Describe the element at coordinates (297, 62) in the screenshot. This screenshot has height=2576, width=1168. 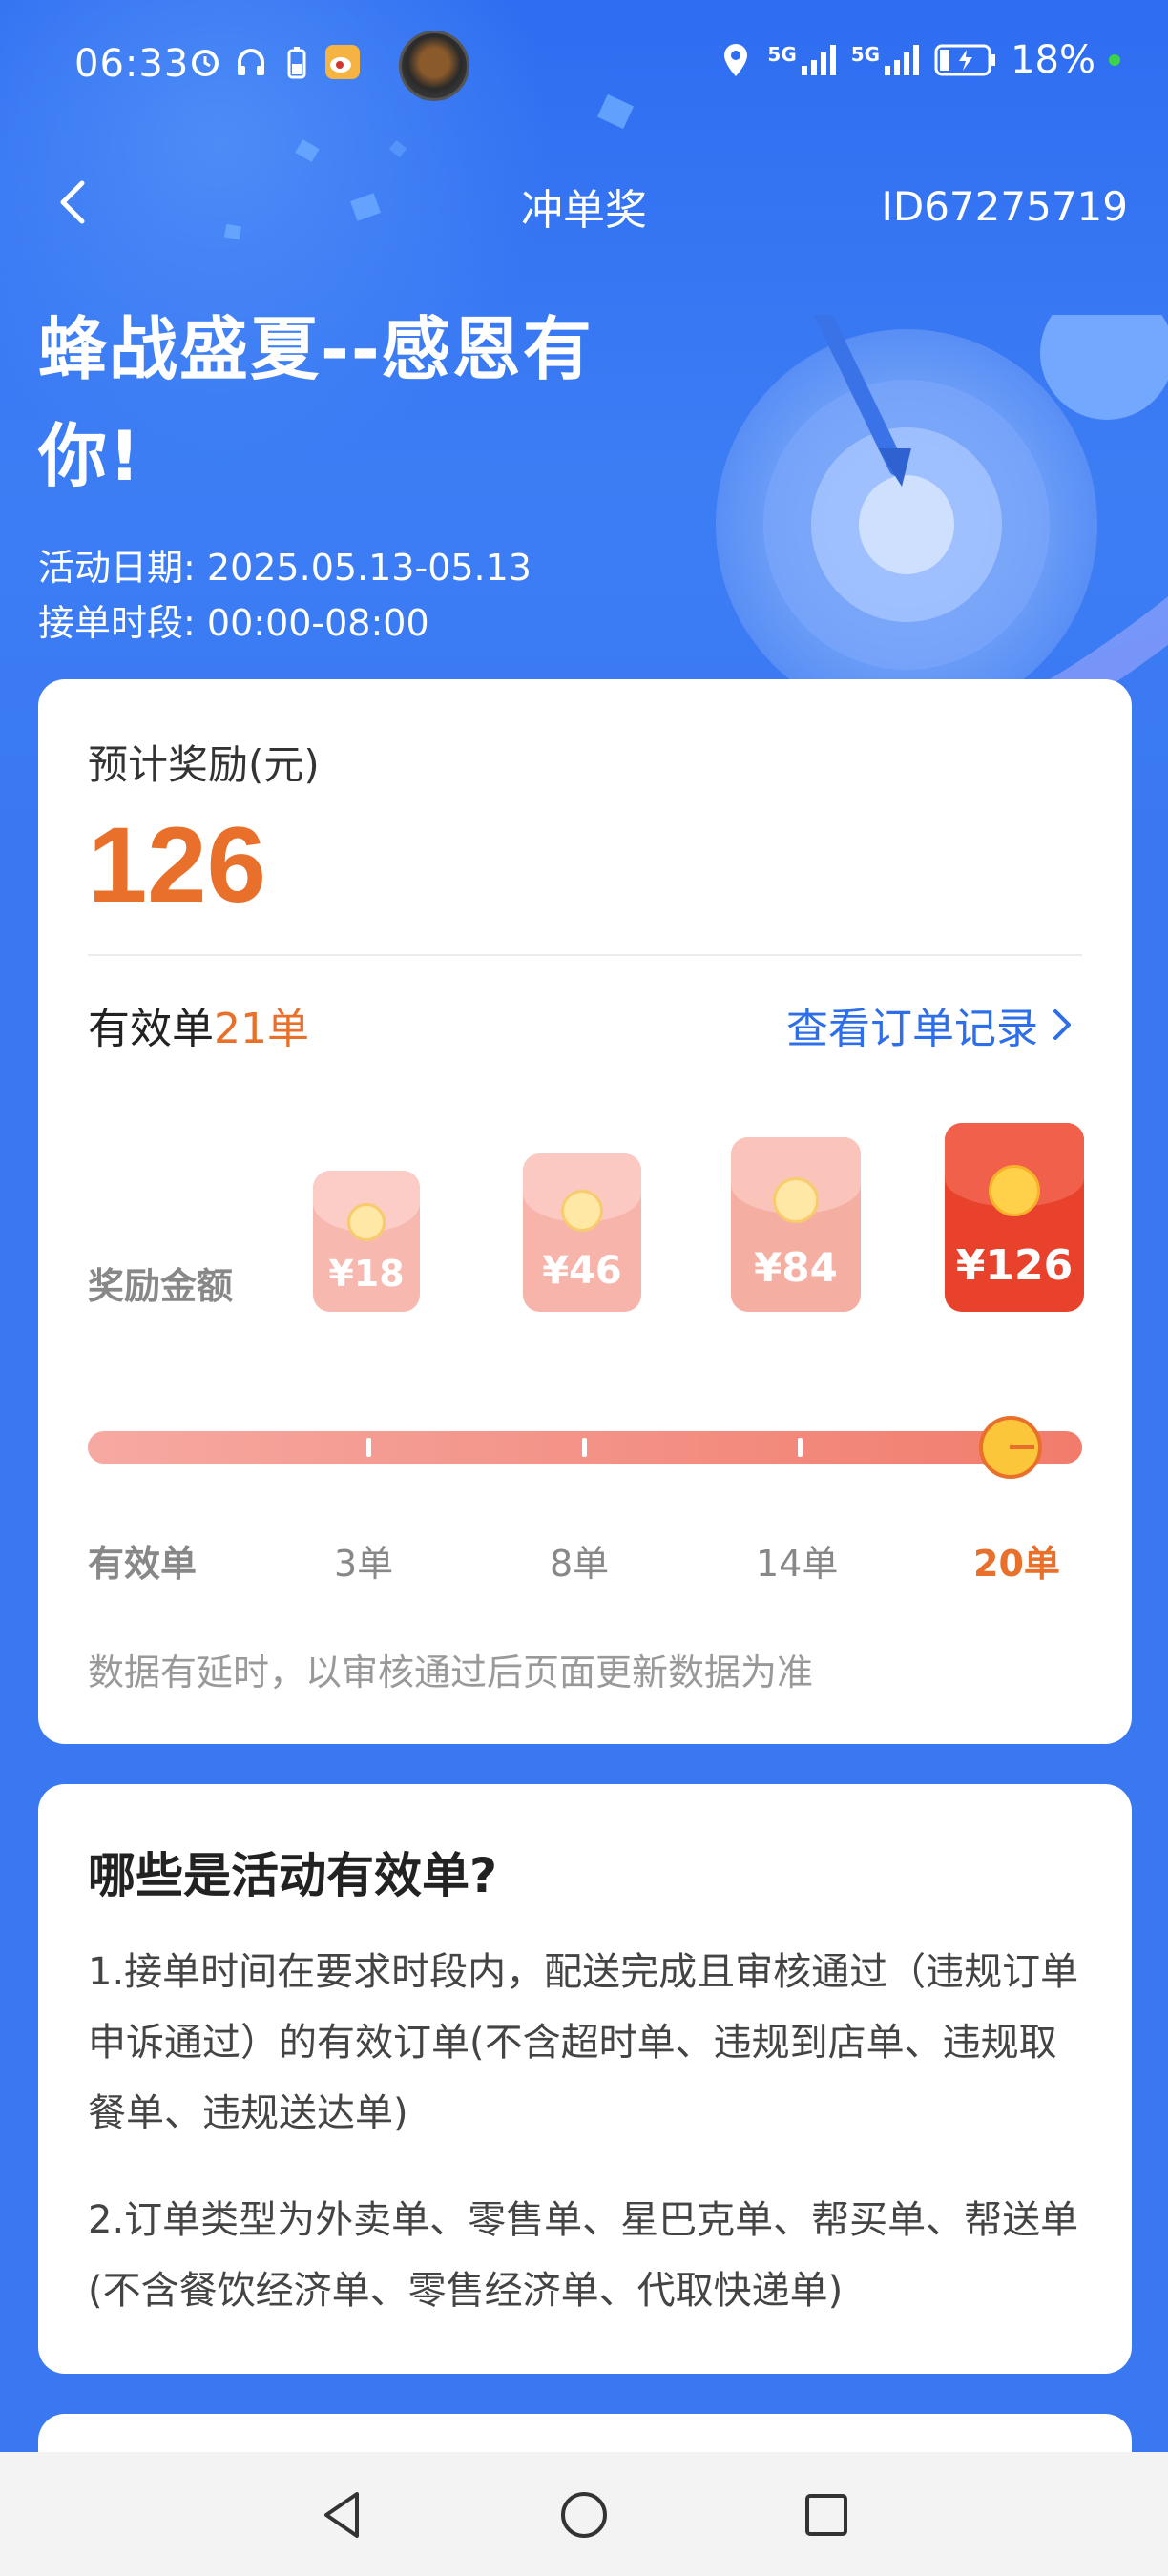
I see `battery-small-icon` at that location.